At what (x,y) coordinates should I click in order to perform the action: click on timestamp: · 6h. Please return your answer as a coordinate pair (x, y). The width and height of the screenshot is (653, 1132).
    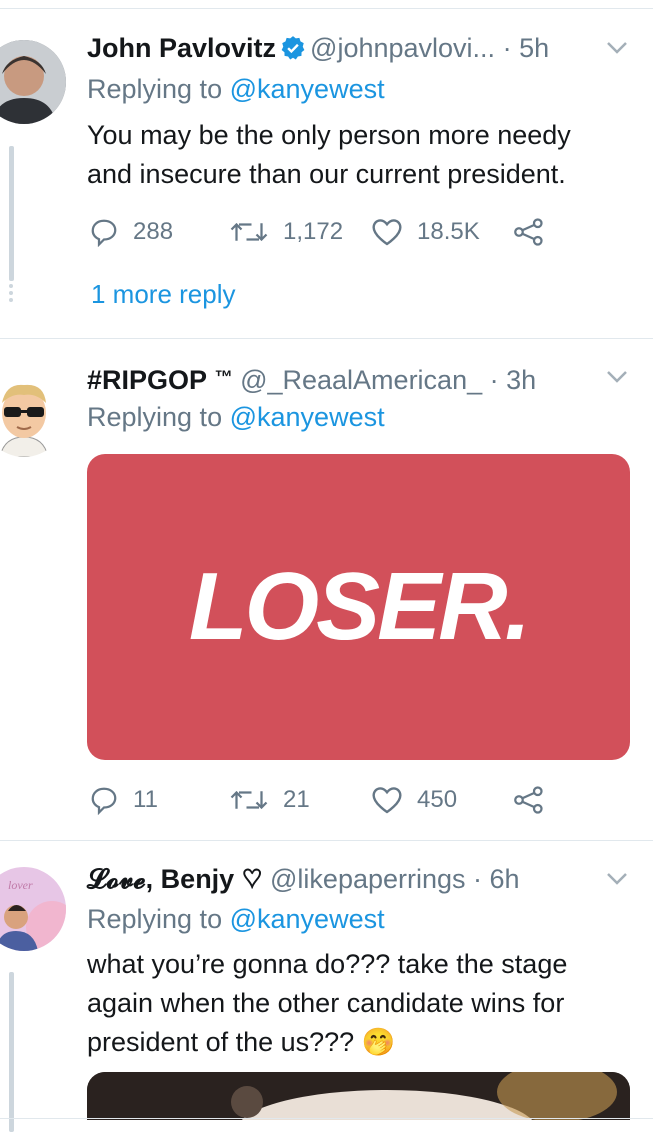
    Looking at the image, I should click on (496, 879).